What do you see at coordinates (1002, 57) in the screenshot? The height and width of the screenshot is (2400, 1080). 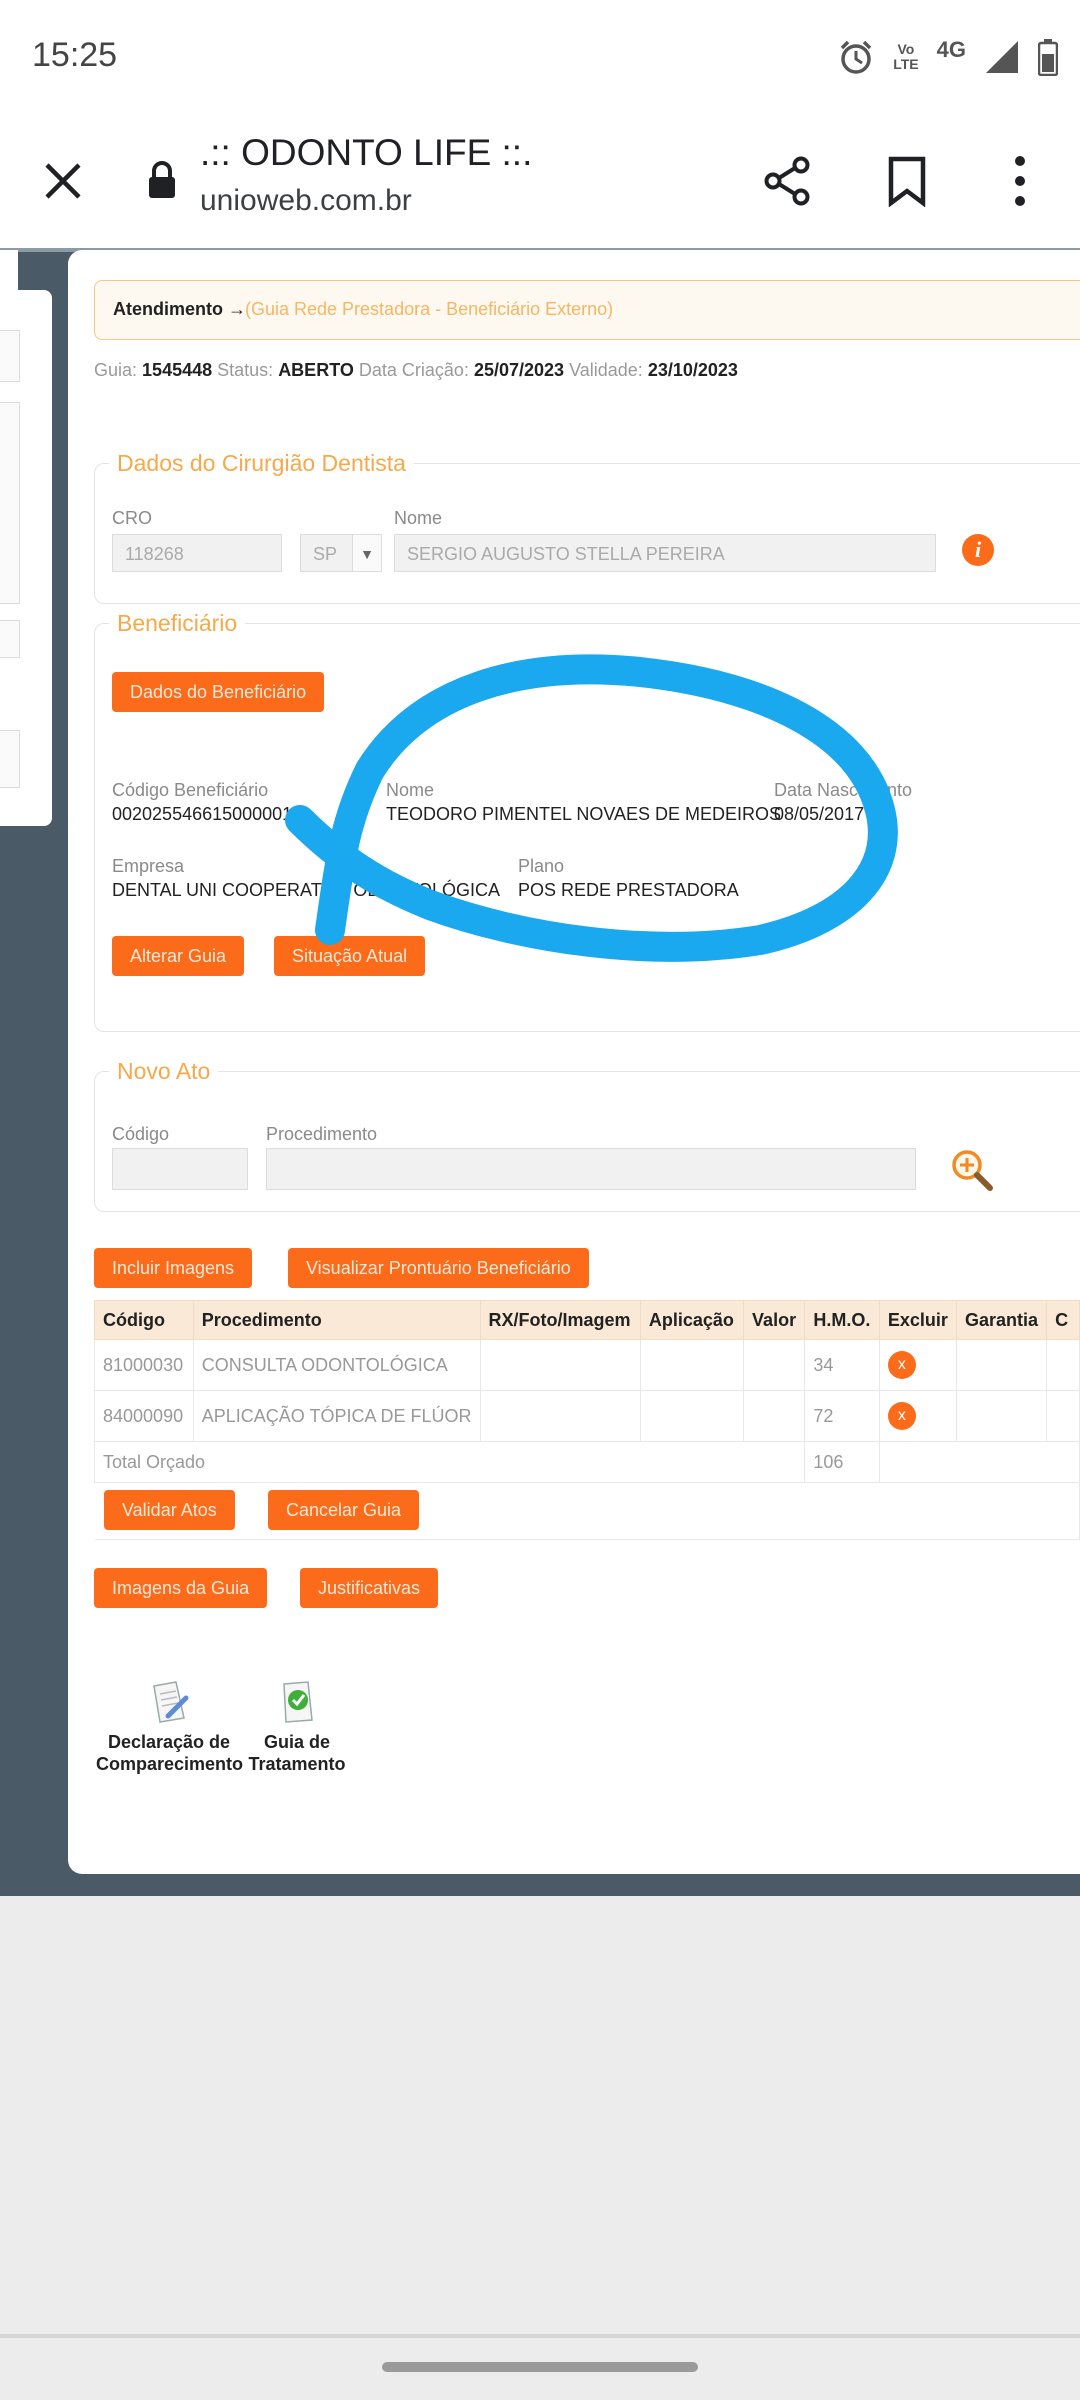 I see `signal-icon` at bounding box center [1002, 57].